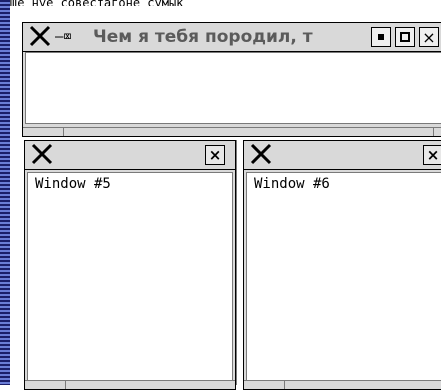 The width and height of the screenshot is (441, 390). I want to click on window-divider, so click(239, 262).